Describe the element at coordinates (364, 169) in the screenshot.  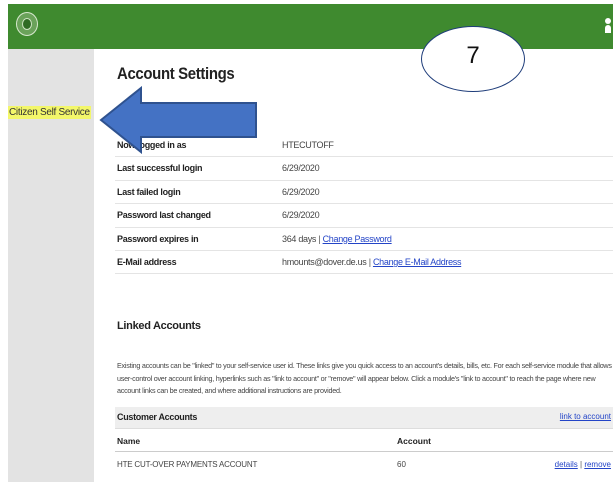
I see `setting-row-last-successful-login: Last successful login 6/29/2020` at that location.